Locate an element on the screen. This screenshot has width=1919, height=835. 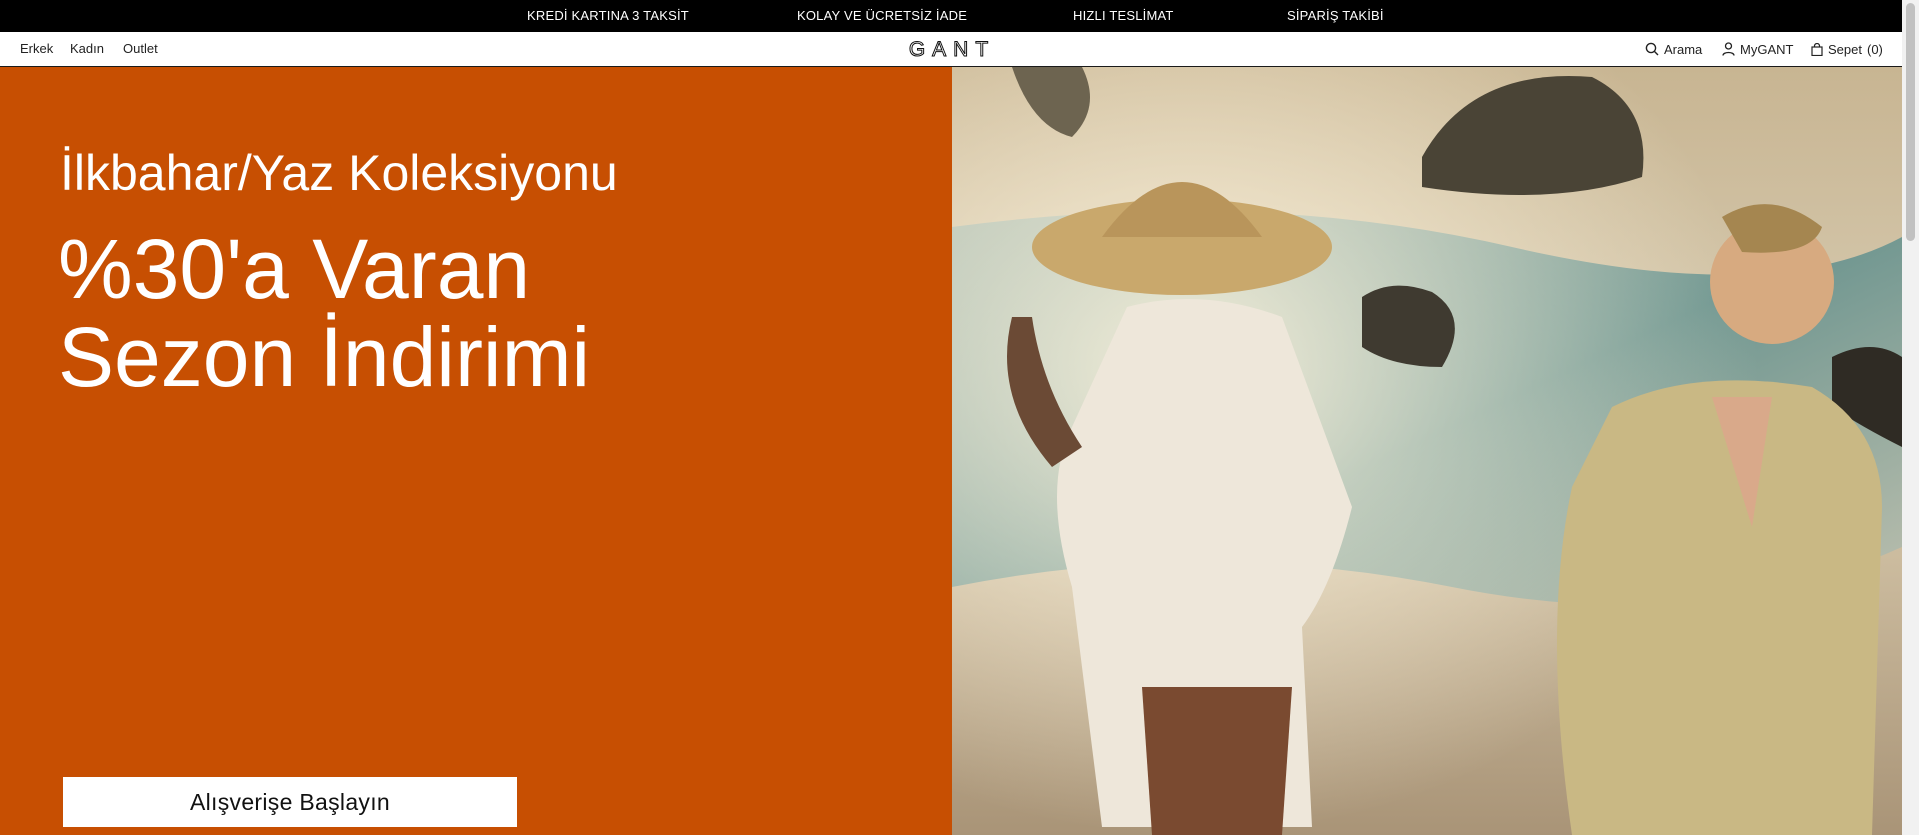
gant-logo: GANT is located at coordinates (952, 49).